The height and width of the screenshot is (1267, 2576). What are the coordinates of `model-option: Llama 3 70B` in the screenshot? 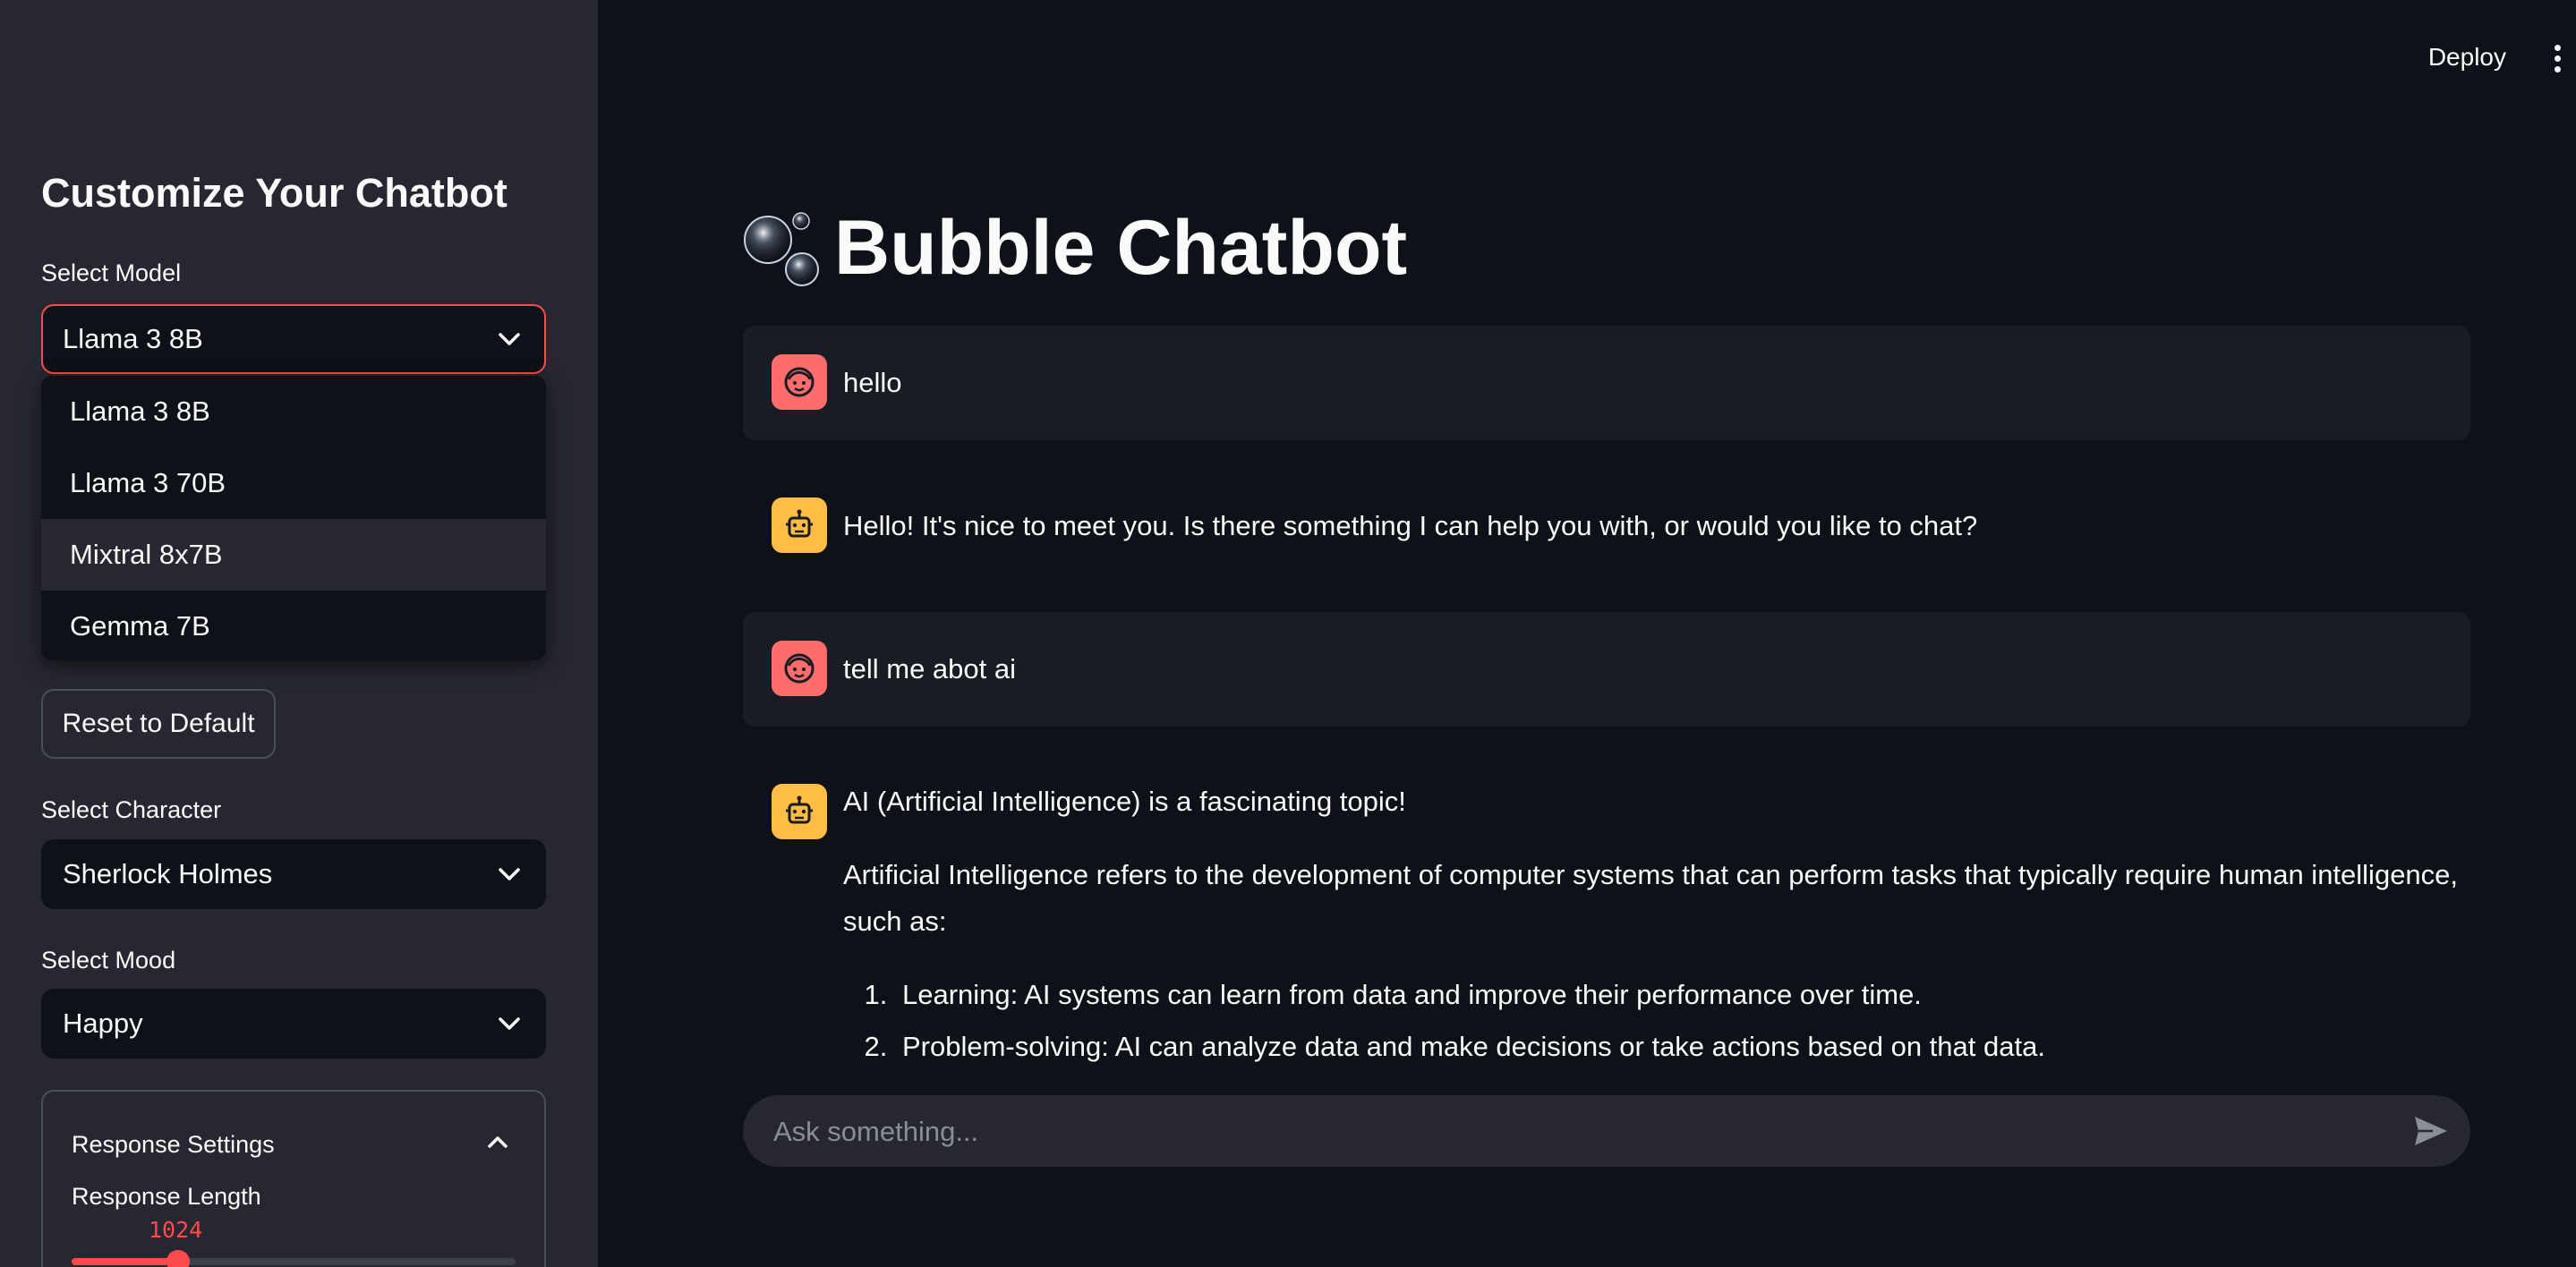 It's located at (293, 483).